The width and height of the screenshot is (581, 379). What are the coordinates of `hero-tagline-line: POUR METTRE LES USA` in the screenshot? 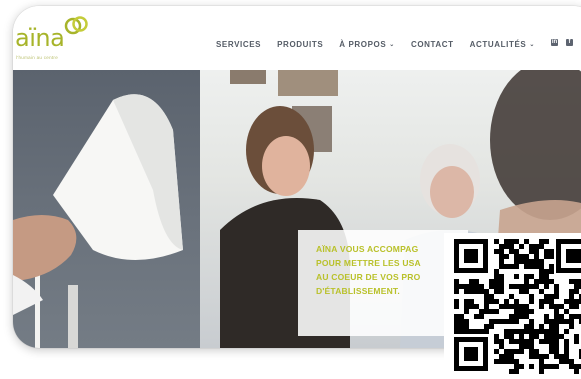 It's located at (368, 263).